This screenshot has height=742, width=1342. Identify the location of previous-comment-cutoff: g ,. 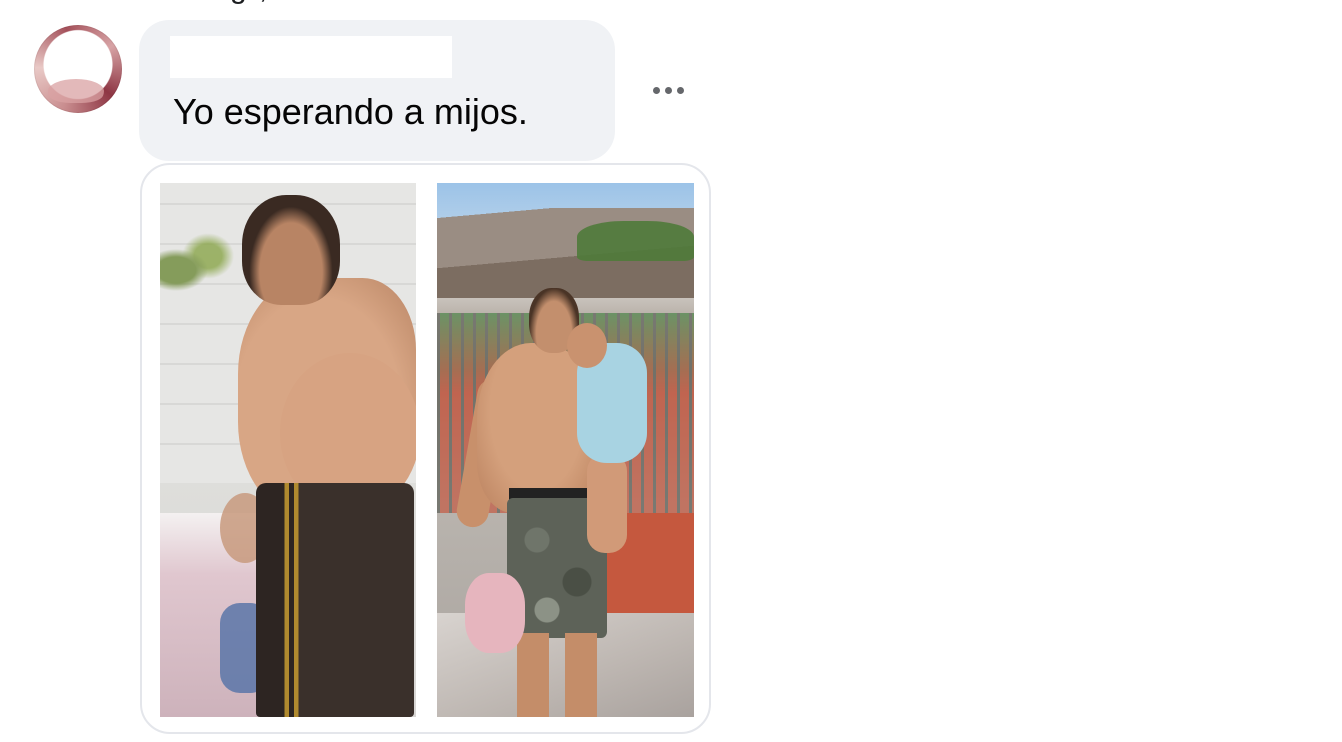
(350, 2).